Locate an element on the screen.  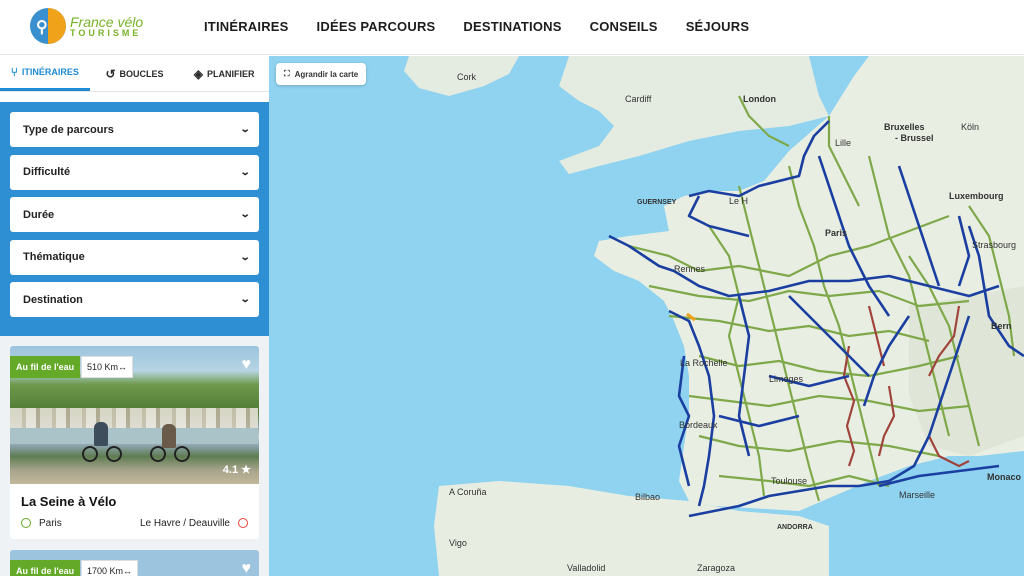
itinerary-title: La Seine à Vélo is located at coordinates (69, 501).